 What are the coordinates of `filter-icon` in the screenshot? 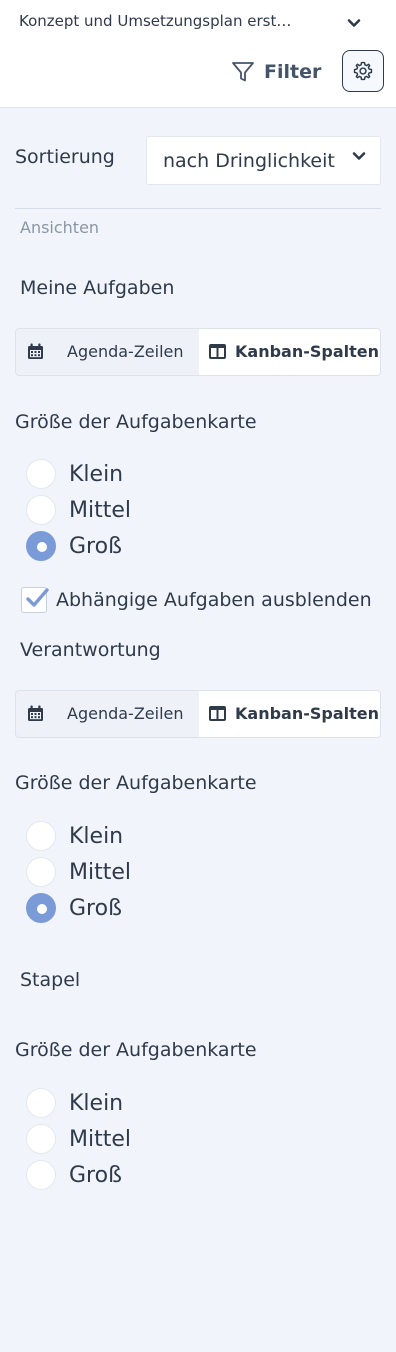 It's located at (243, 72).